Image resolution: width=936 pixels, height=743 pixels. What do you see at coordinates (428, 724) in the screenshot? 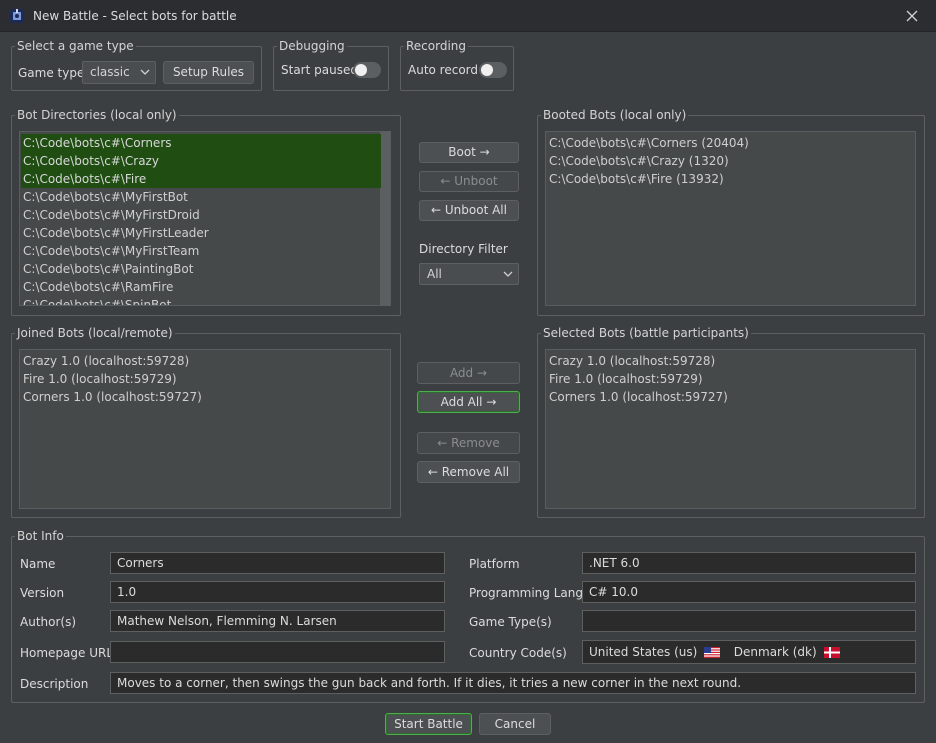
I see `start-battle-button: Start Battle` at bounding box center [428, 724].